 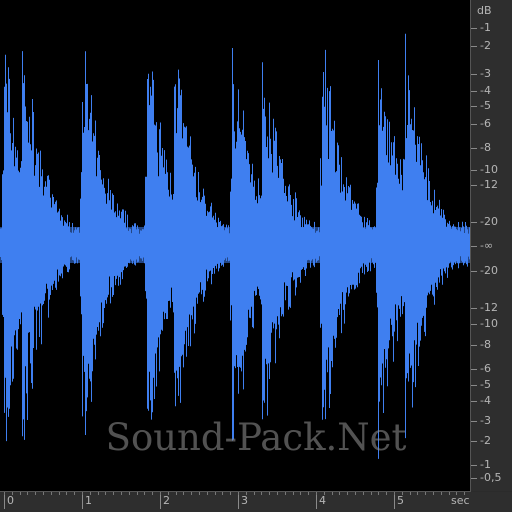 What do you see at coordinates (166, 500) in the screenshot?
I see `time-label: 2` at bounding box center [166, 500].